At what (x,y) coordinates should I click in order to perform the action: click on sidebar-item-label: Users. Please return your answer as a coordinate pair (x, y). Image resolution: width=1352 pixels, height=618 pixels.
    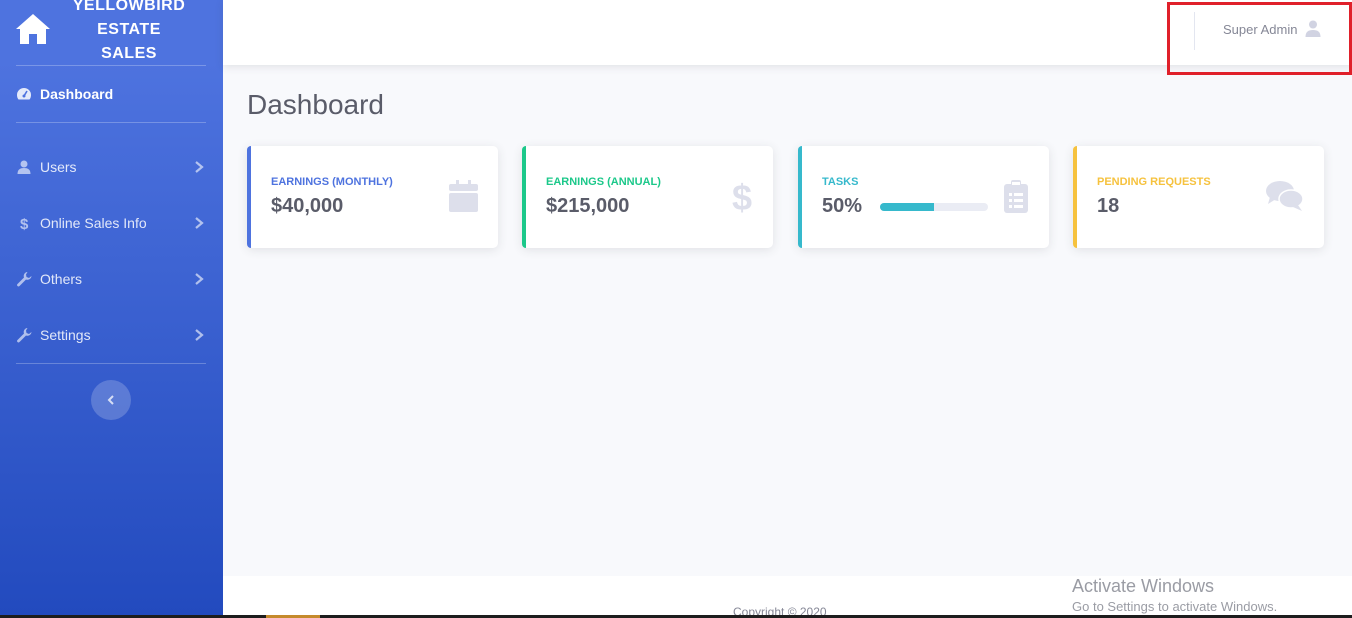
    Looking at the image, I should click on (58, 167).